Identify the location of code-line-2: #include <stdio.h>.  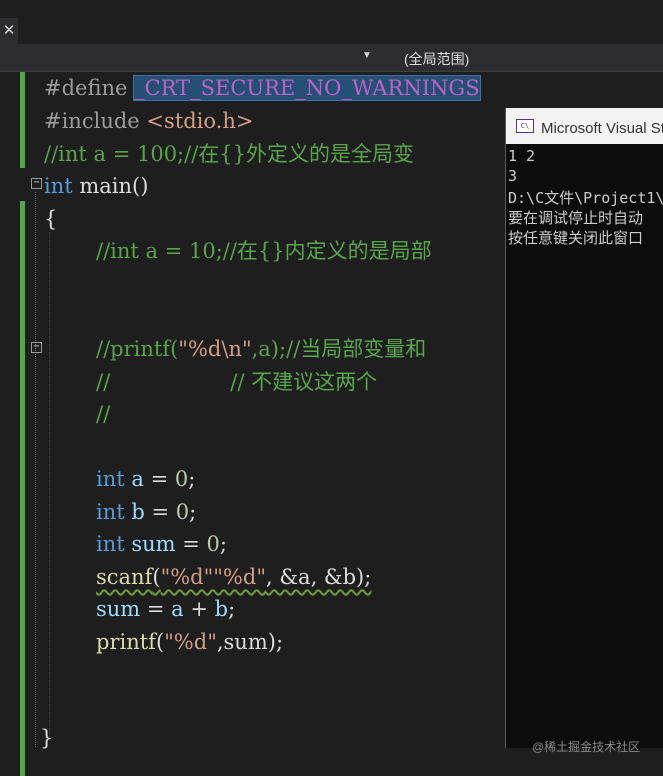
(148, 121).